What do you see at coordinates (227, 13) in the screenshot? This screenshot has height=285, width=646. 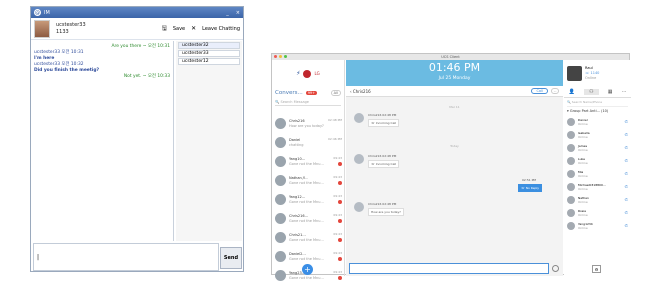 I see `minimize-button: _` at bounding box center [227, 13].